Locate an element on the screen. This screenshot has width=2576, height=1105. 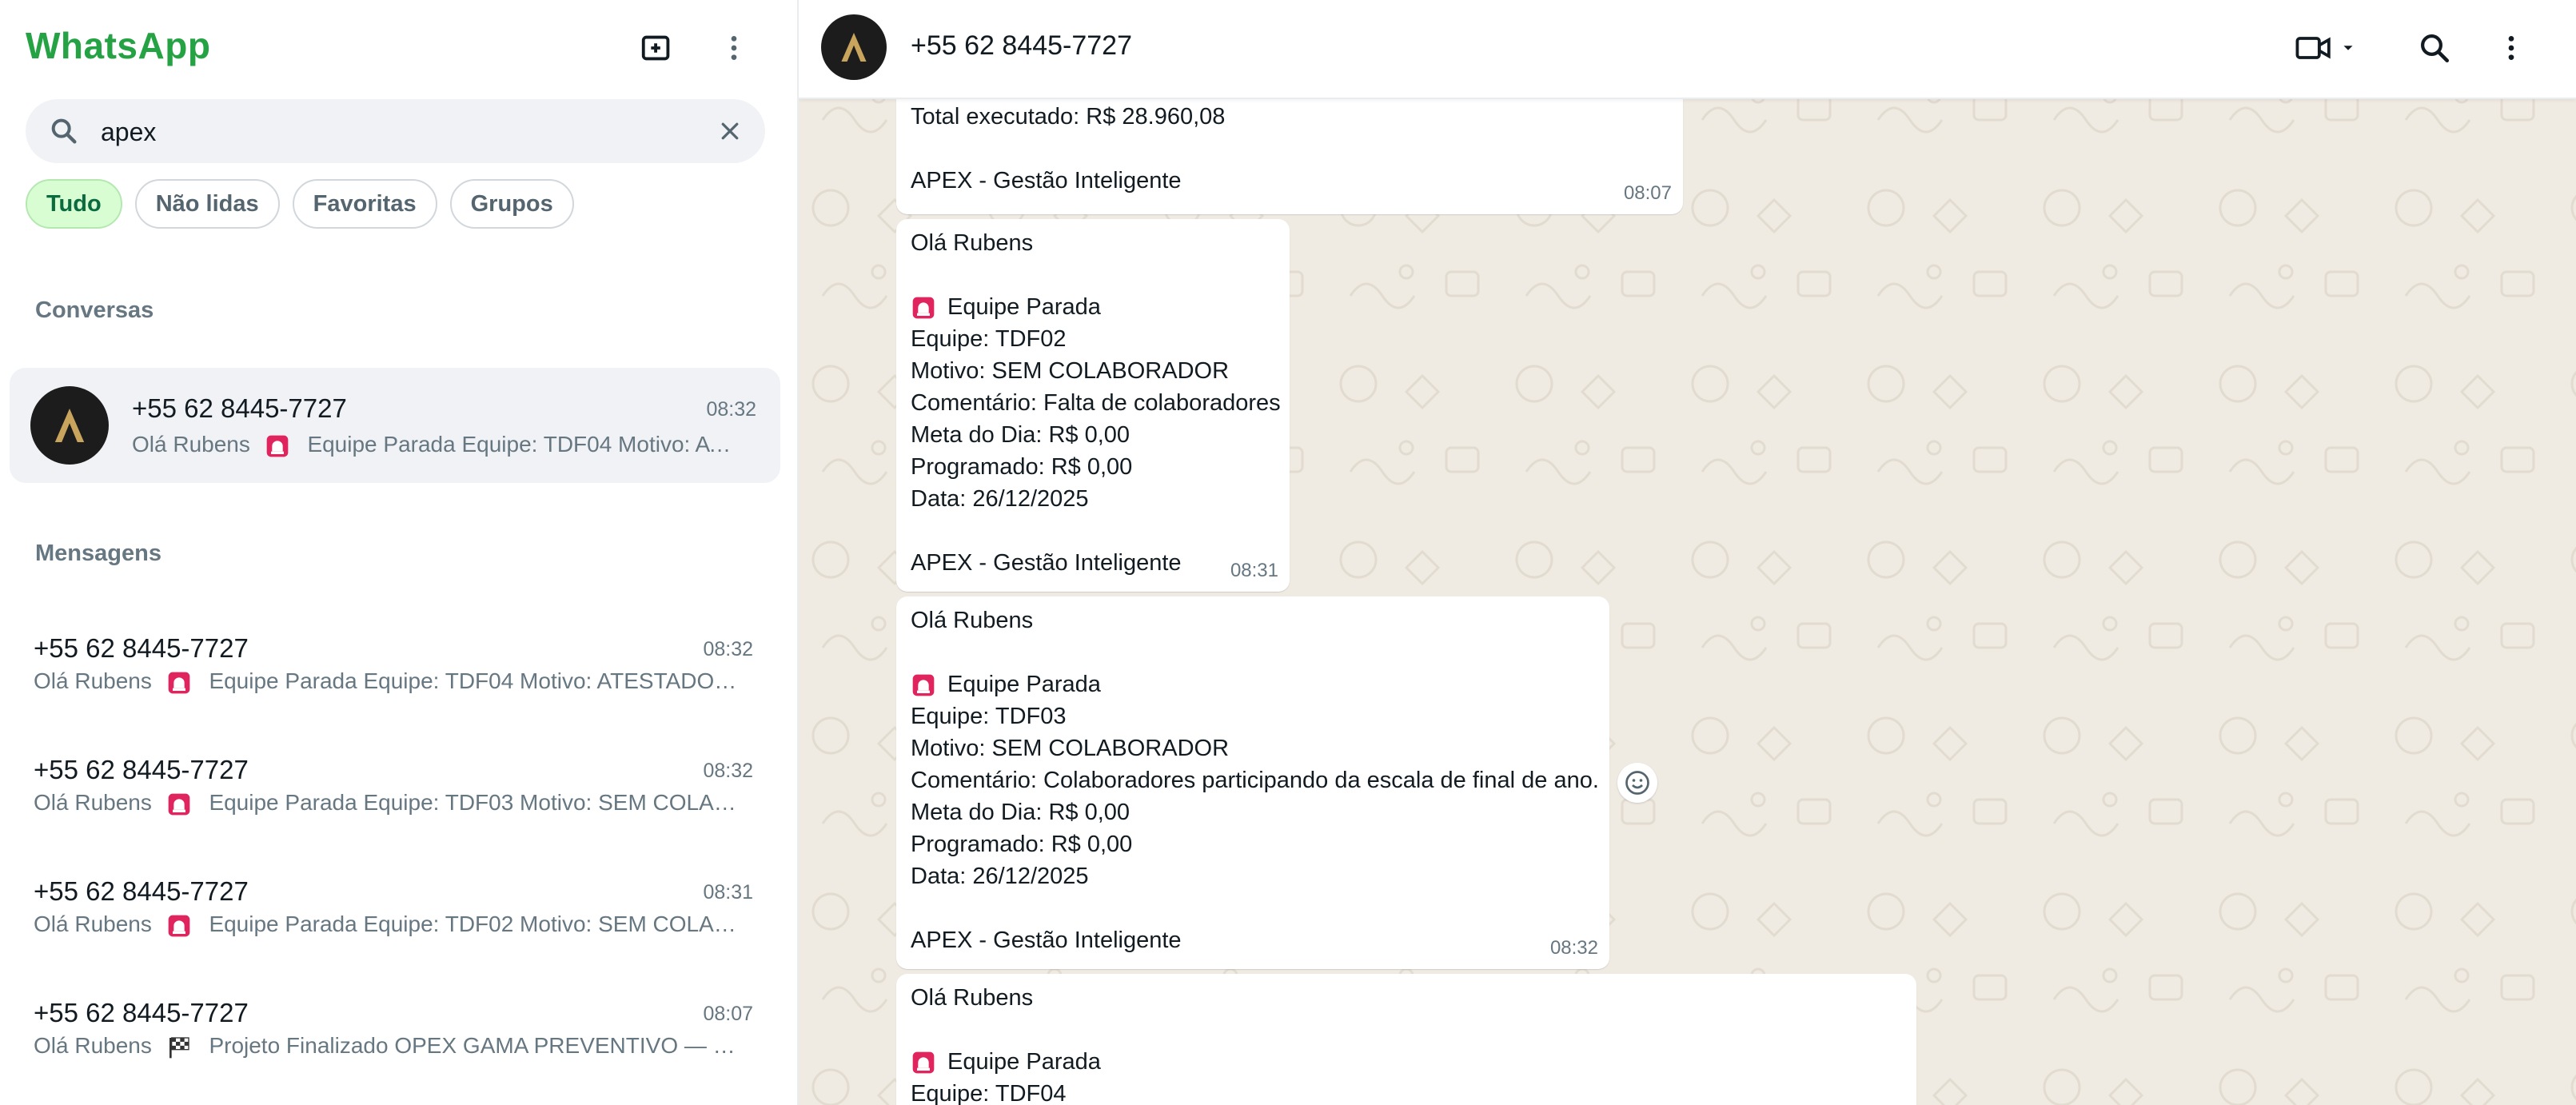
conversation-time: 08:32 is located at coordinates (731, 409).